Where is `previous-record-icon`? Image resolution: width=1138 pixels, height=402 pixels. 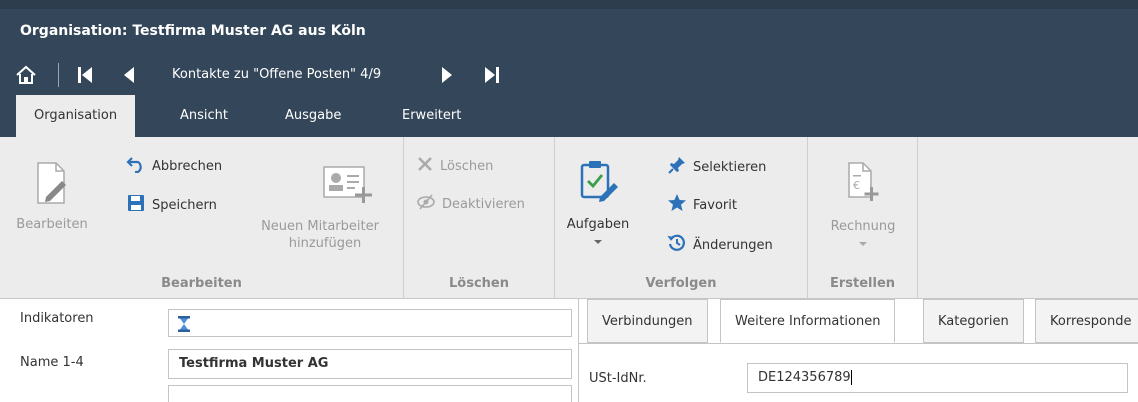
previous-record-icon is located at coordinates (129, 77).